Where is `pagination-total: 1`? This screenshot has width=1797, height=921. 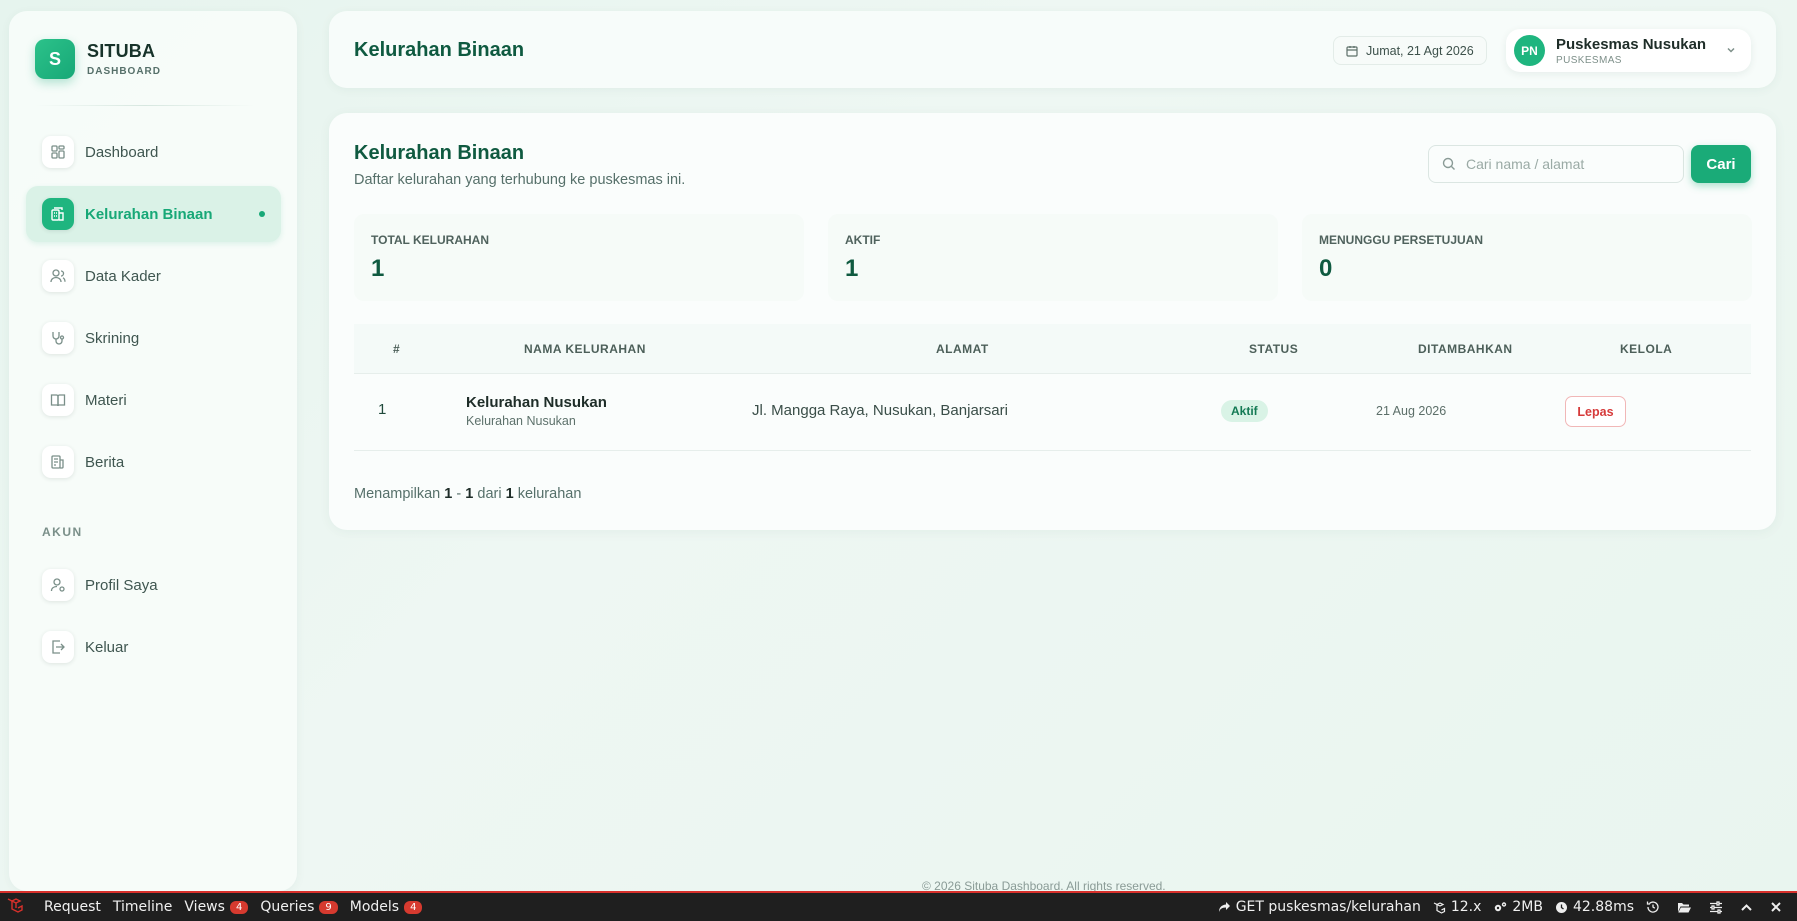
pagination-total: 1 is located at coordinates (509, 494).